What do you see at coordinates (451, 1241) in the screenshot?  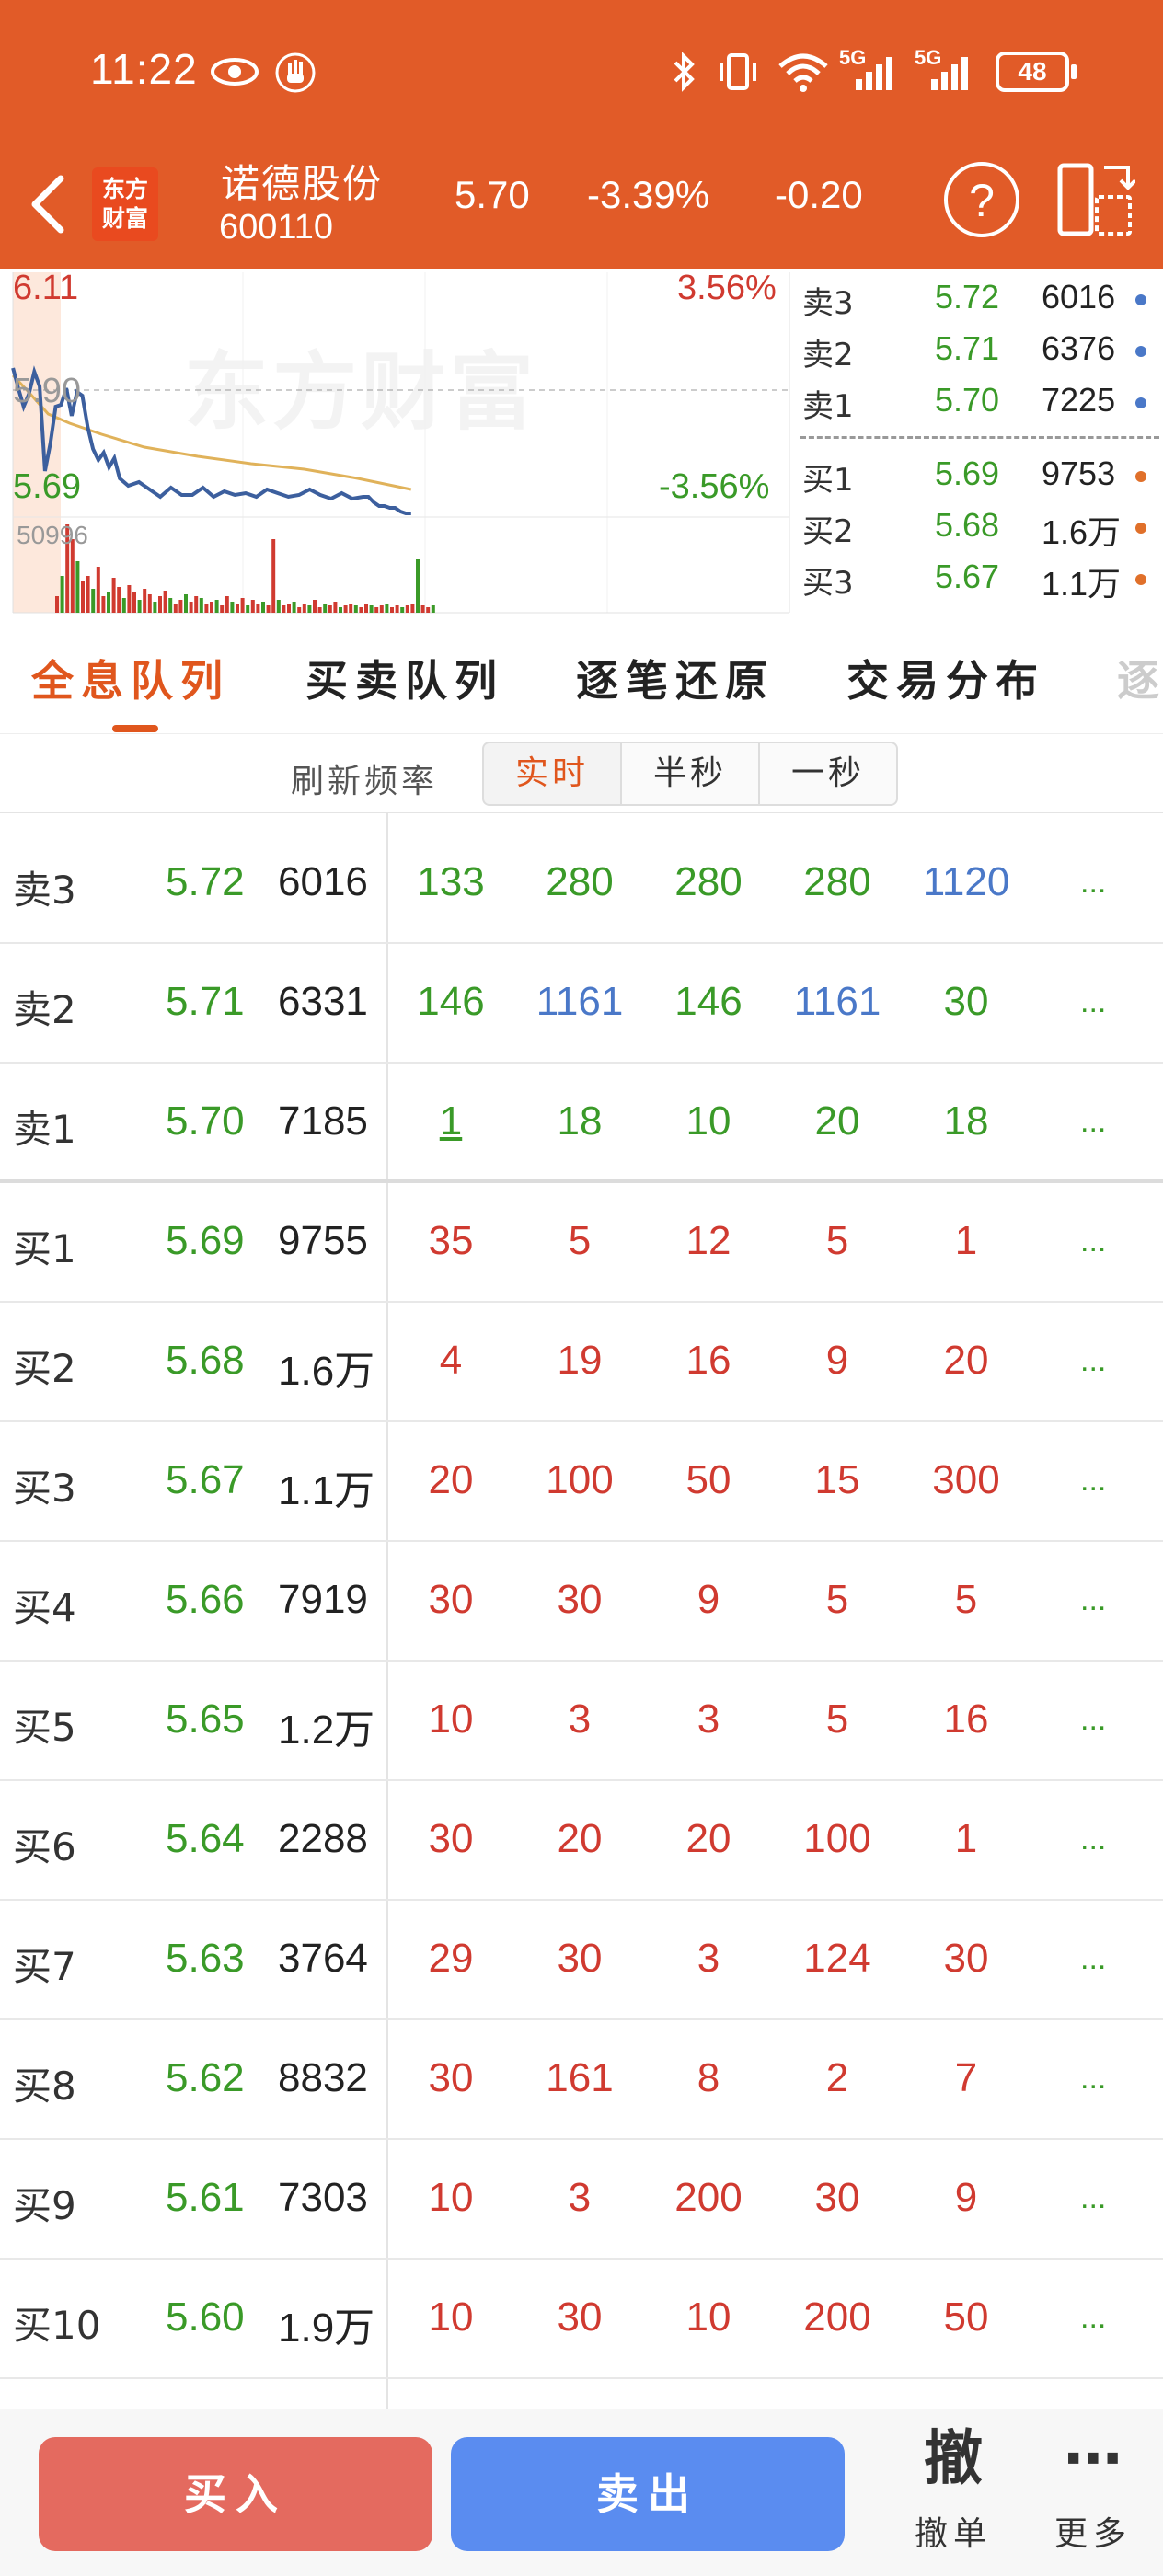 I see `queue-order-size: 35` at bounding box center [451, 1241].